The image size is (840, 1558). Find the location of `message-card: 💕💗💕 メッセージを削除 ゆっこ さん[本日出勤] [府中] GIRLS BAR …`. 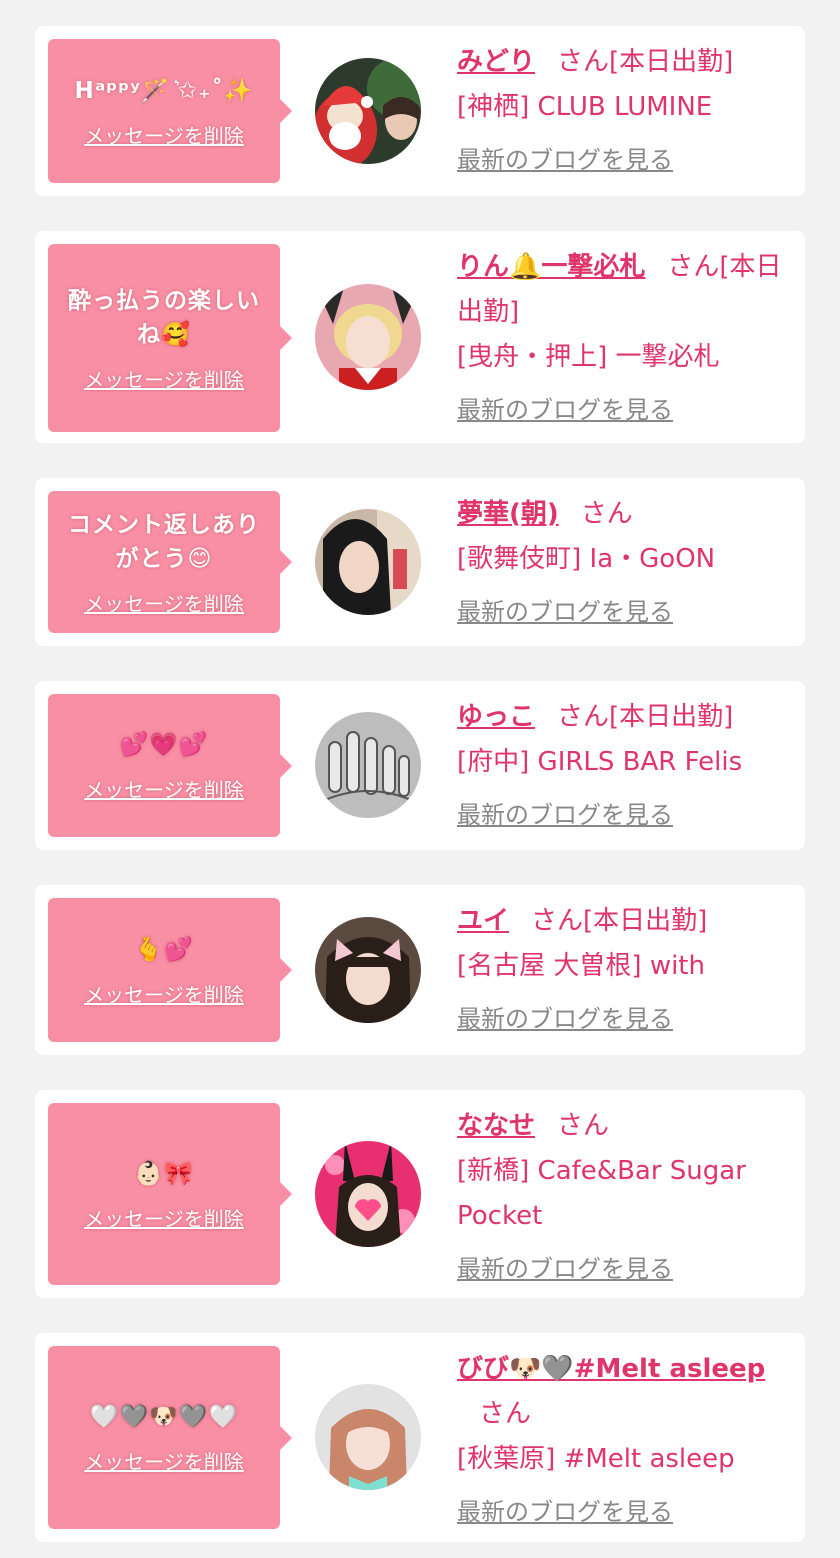

message-card: 💕💗💕 メッセージを削除 ゆっこ さん[本日出勤] [府中] GIRLS BAR … is located at coordinates (420, 765).